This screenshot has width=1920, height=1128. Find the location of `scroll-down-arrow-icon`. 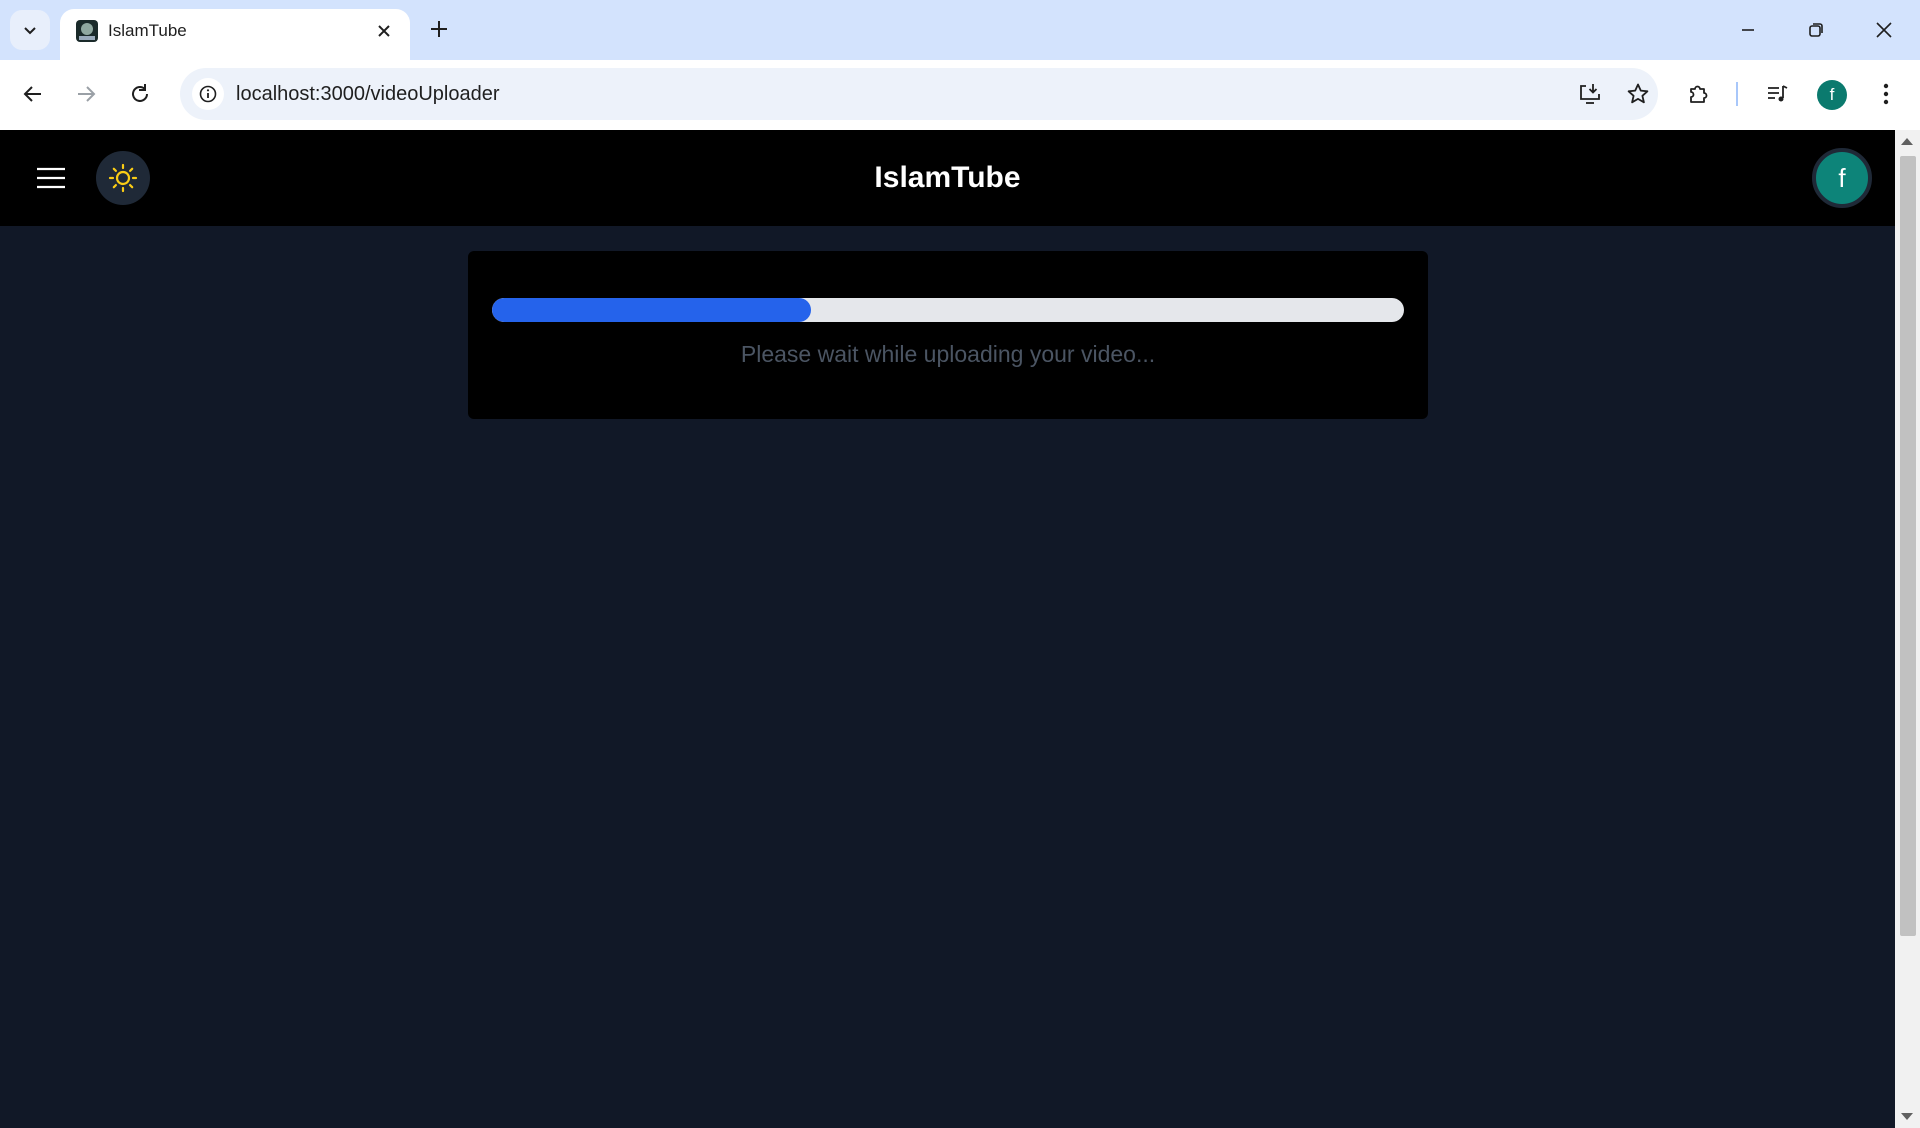

scroll-down-arrow-icon is located at coordinates (1907, 1116).